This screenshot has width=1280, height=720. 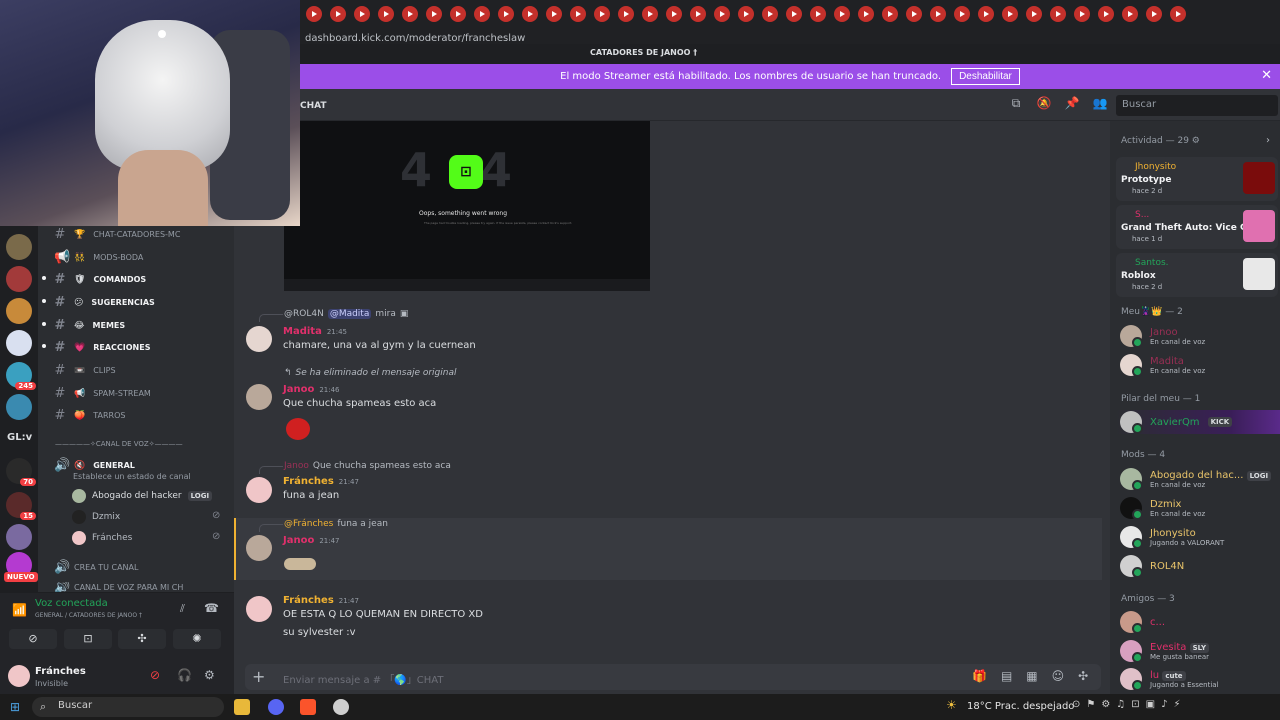 What do you see at coordinates (19, 610) in the screenshot?
I see `signal-icon: 📶` at bounding box center [19, 610].